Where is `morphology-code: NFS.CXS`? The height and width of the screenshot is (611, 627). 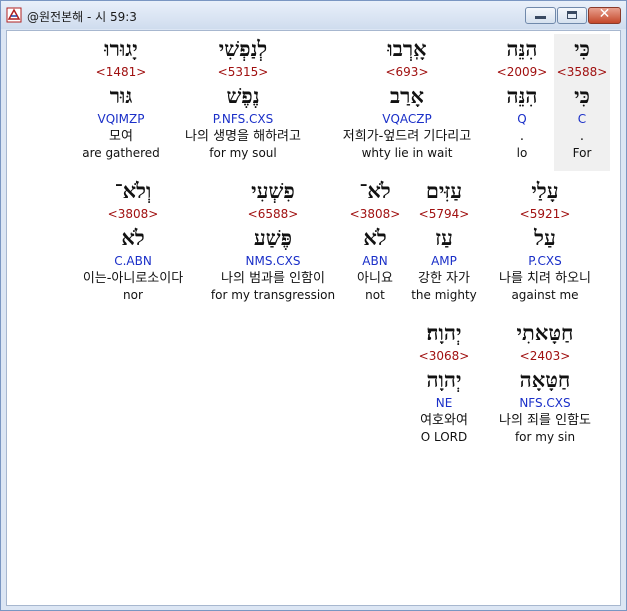
morphology-code: NFS.CXS is located at coordinates (545, 403).